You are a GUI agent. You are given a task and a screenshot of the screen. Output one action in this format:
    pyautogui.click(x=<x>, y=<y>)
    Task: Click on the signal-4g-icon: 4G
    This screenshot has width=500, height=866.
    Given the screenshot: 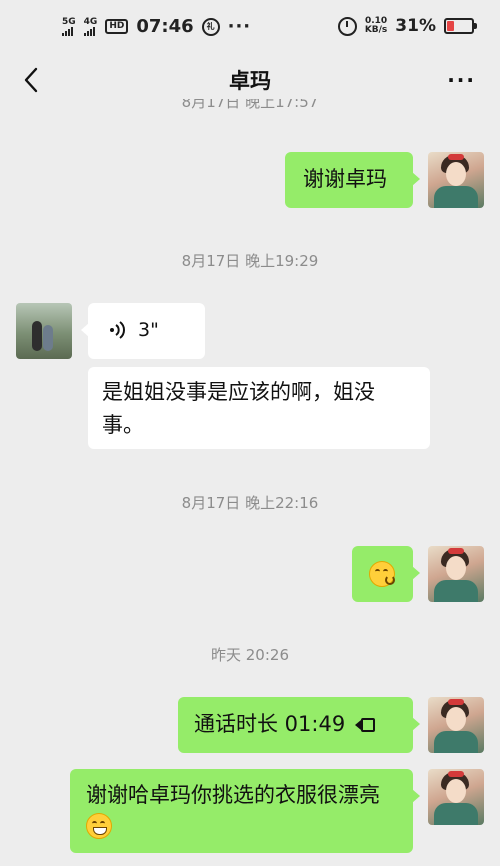 What is the action you would take?
    pyautogui.click(x=90, y=26)
    